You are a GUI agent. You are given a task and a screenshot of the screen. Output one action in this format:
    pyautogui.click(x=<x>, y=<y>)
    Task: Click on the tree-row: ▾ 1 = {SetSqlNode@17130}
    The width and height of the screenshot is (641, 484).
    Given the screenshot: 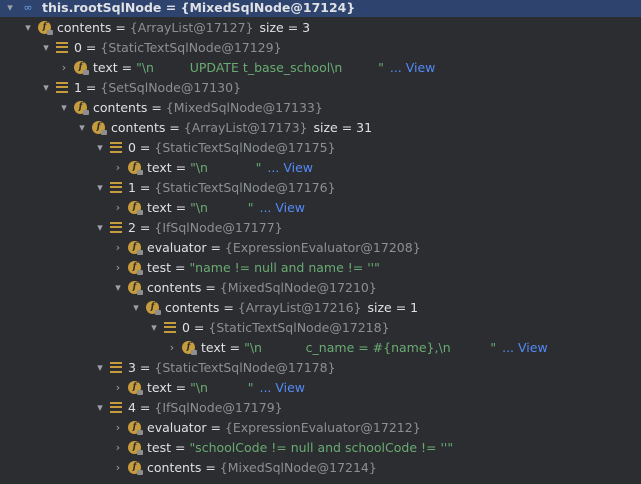 What is the action you would take?
    pyautogui.click(x=320, y=87)
    